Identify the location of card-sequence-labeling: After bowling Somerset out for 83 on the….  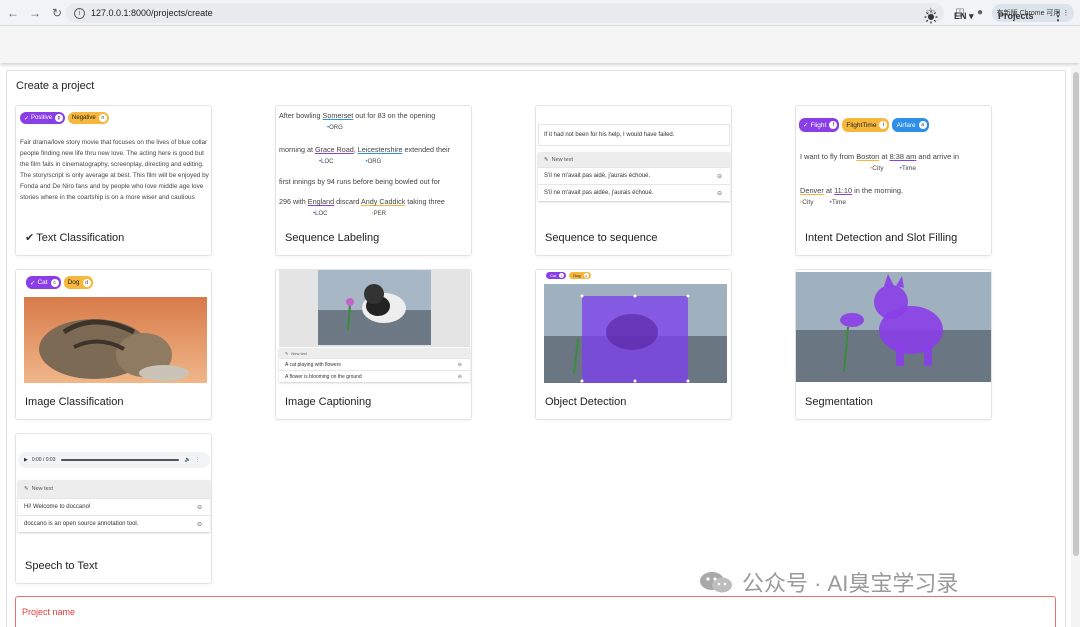
(373, 180).